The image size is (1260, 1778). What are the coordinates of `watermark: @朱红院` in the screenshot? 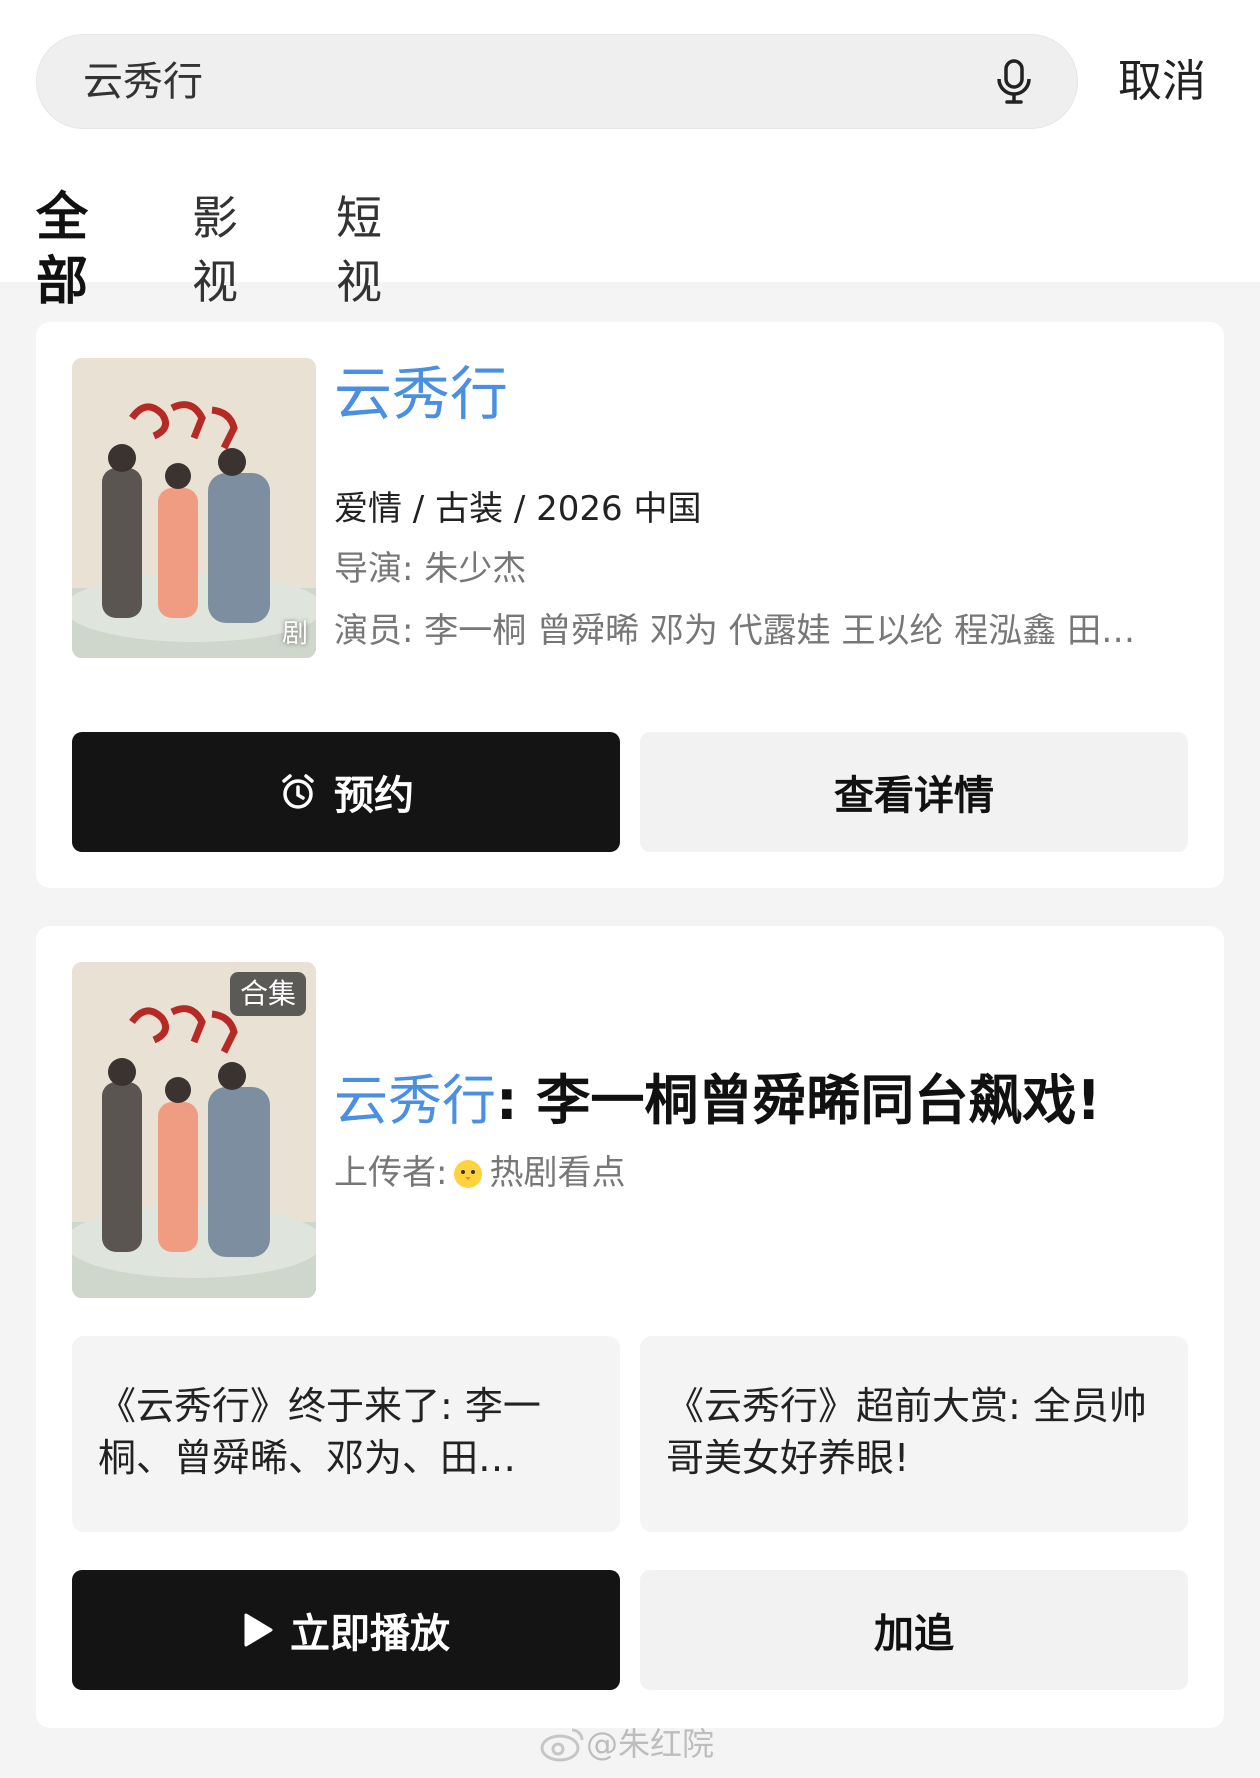 It's located at (627, 1744).